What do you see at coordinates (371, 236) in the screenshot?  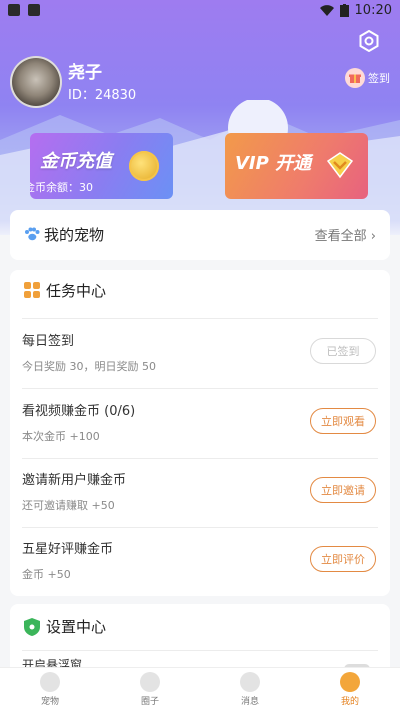 I see `chevron-right-icon: ›` at bounding box center [371, 236].